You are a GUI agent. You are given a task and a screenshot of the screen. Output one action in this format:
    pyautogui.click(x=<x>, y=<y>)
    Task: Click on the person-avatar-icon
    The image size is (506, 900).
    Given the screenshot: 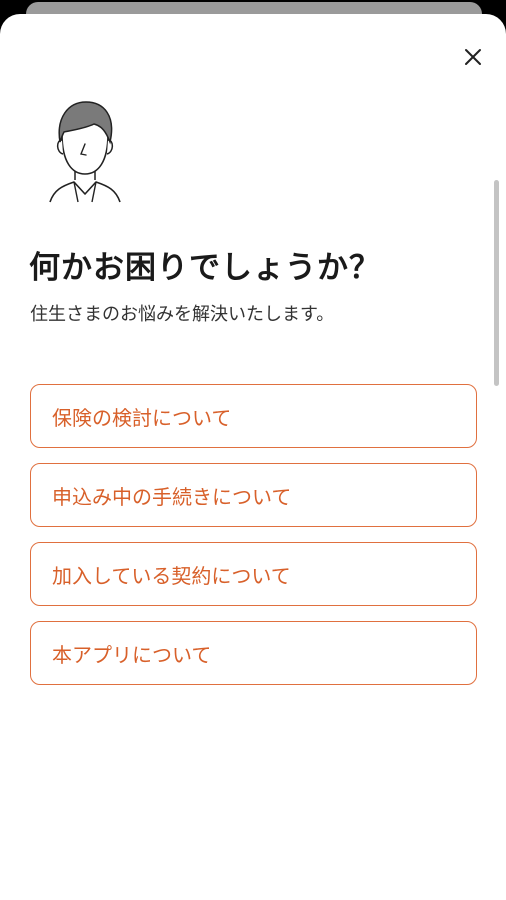 What is the action you would take?
    pyautogui.click(x=85, y=151)
    